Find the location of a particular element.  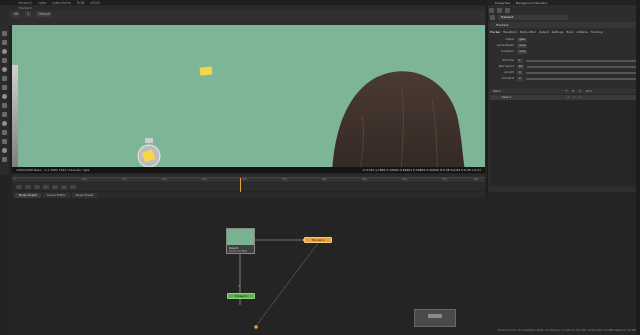

tab-track: Track is located at coordinates (569, 32).